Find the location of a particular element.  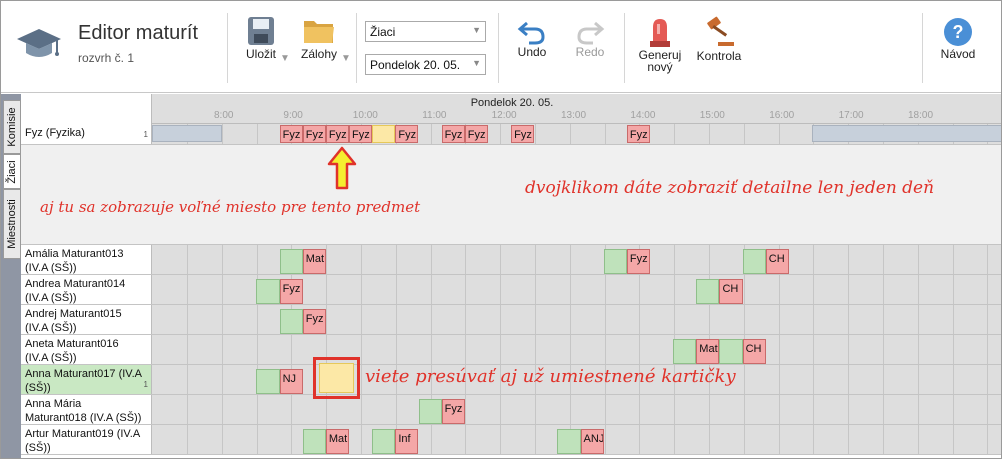

student-timeline: Fyz CH is located at coordinates (576, 289).